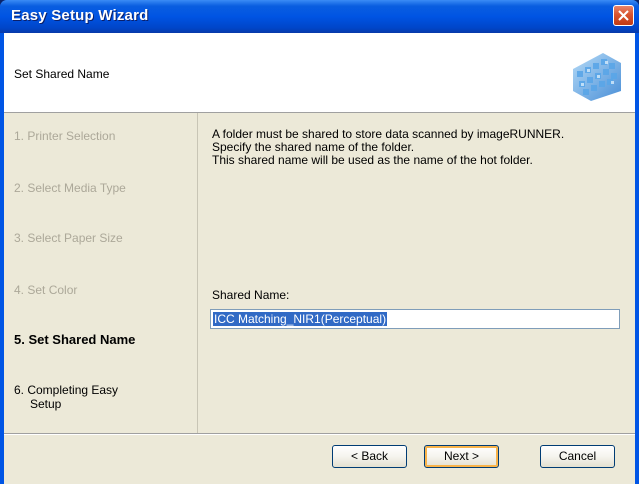 Image resolution: width=639 pixels, height=484 pixels. I want to click on step-completing-easy-setup: 6. Completing Easy Setup, so click(66, 397).